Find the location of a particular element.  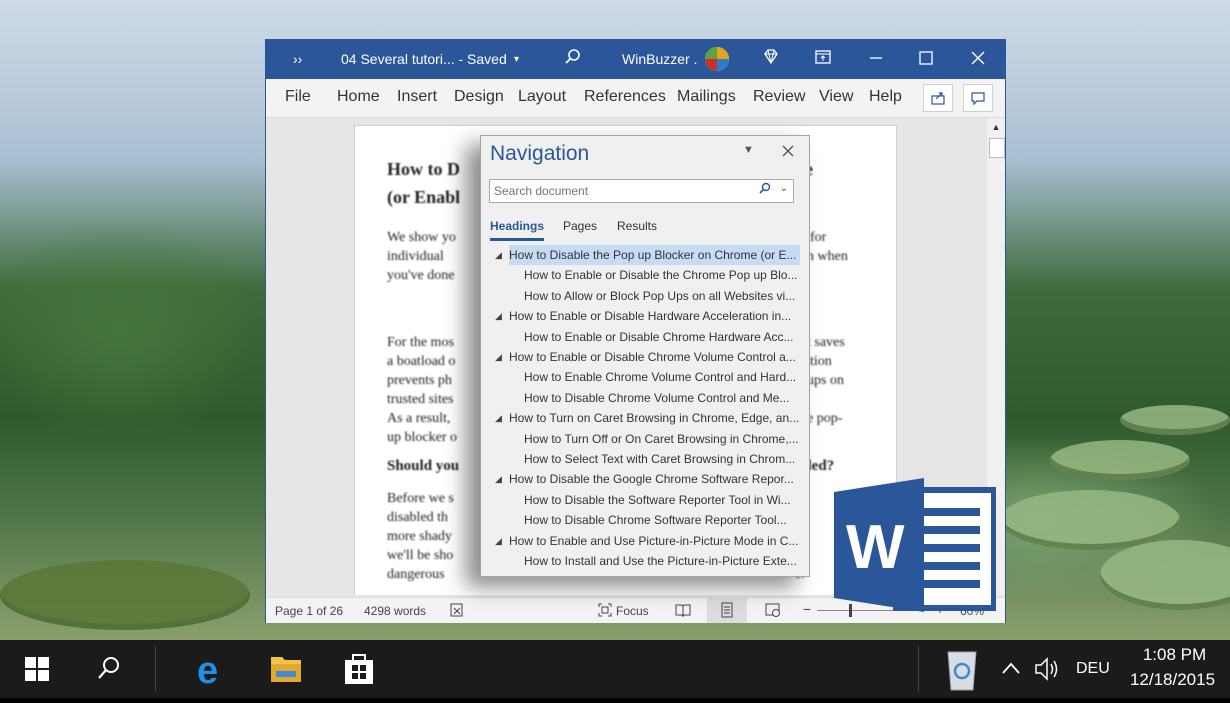

navigation-title: Navigation is located at coordinates (539, 154).